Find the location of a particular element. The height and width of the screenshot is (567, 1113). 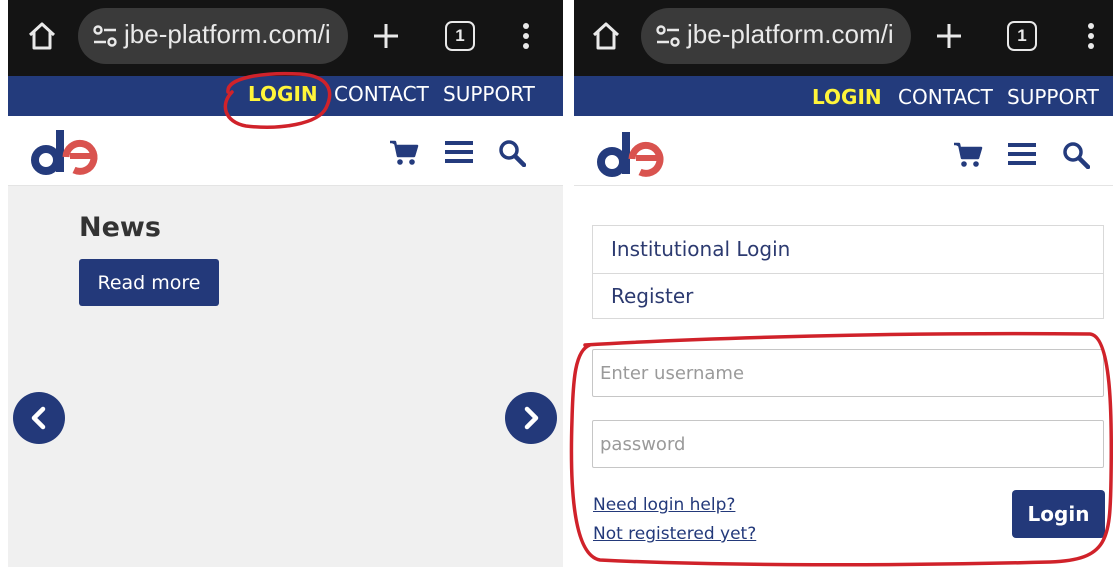

chevron-left-icon is located at coordinates (38, 418).